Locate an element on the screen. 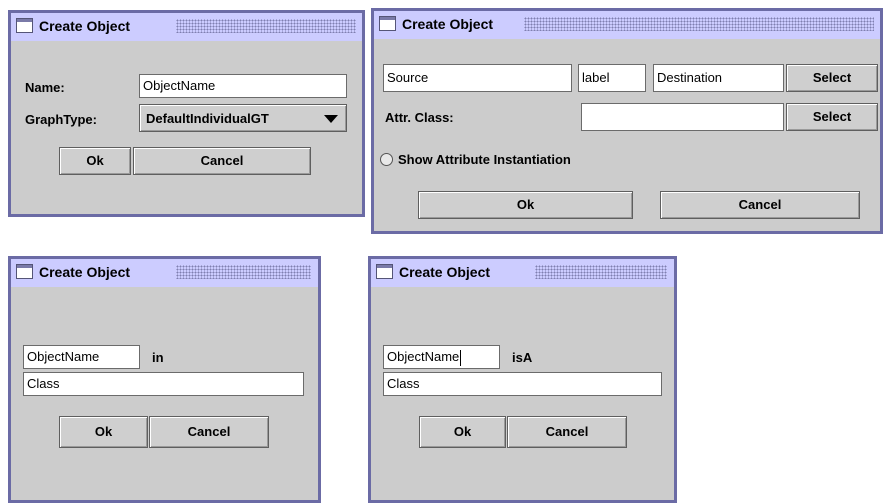 This screenshot has width=895, height=503. select-destination-button: Select is located at coordinates (832, 78).